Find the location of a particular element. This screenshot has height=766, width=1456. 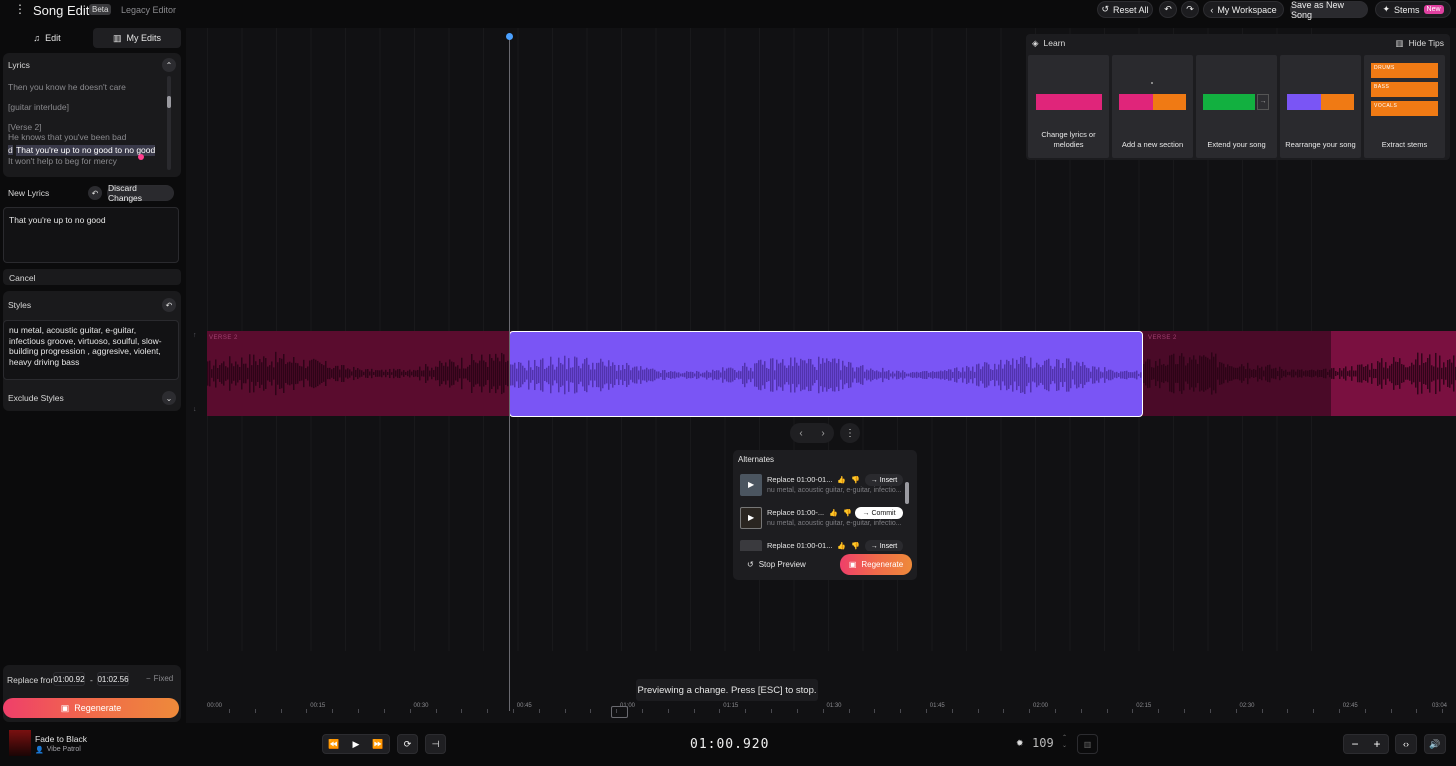

bpm-stepper: ⌃ ⌄ is located at coordinates (1064, 742).